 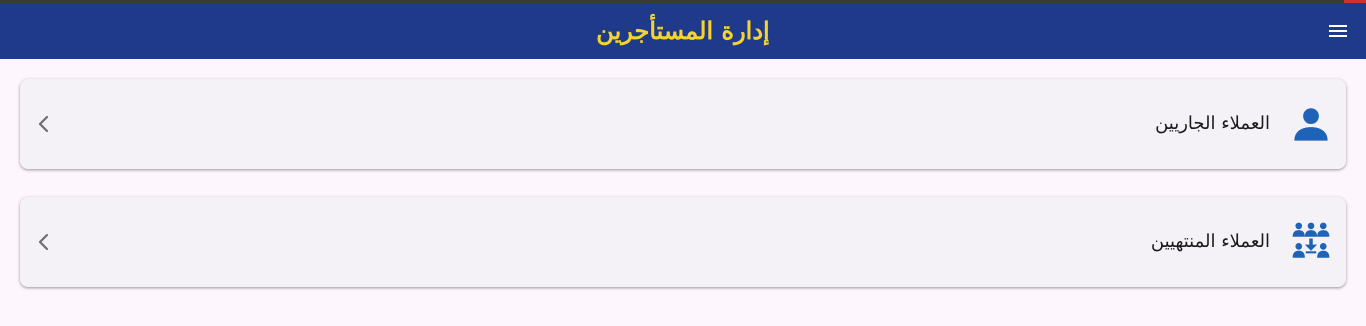 I want to click on groups-archive-icon, so click(x=1311, y=240).